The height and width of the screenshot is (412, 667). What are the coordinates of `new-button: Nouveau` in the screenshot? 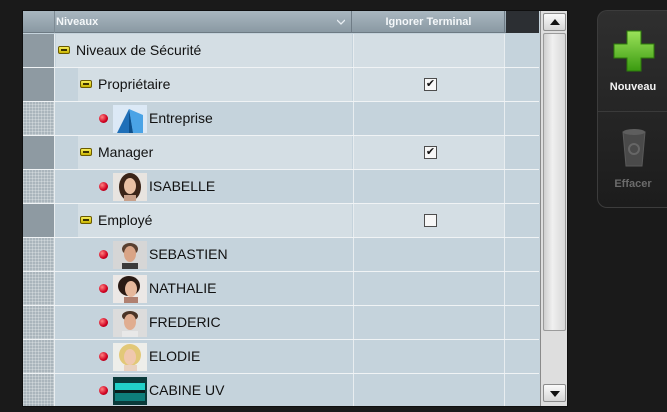 It's located at (632, 63).